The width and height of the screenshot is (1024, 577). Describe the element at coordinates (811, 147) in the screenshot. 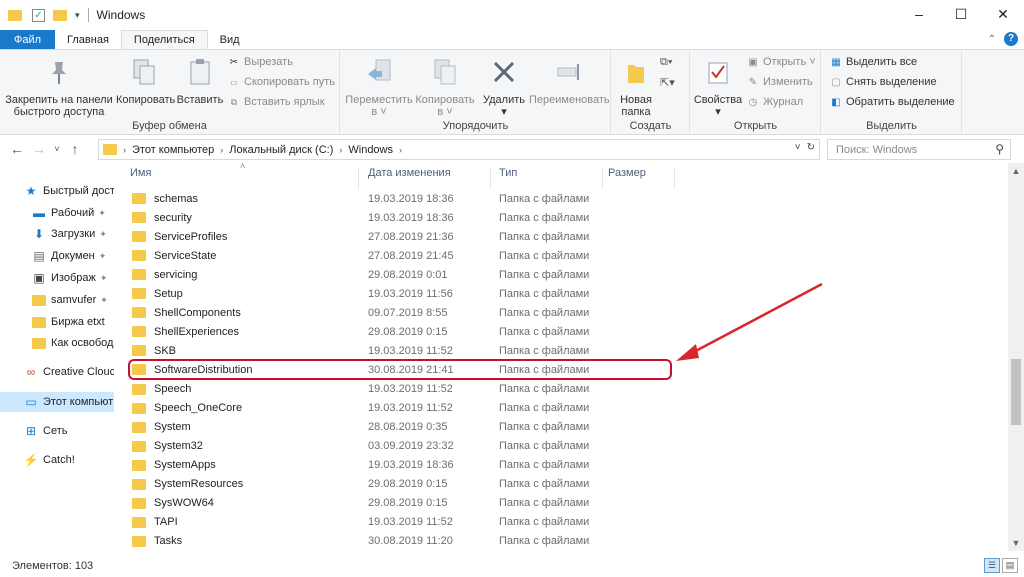

I see `refresh-icon: ↻` at that location.